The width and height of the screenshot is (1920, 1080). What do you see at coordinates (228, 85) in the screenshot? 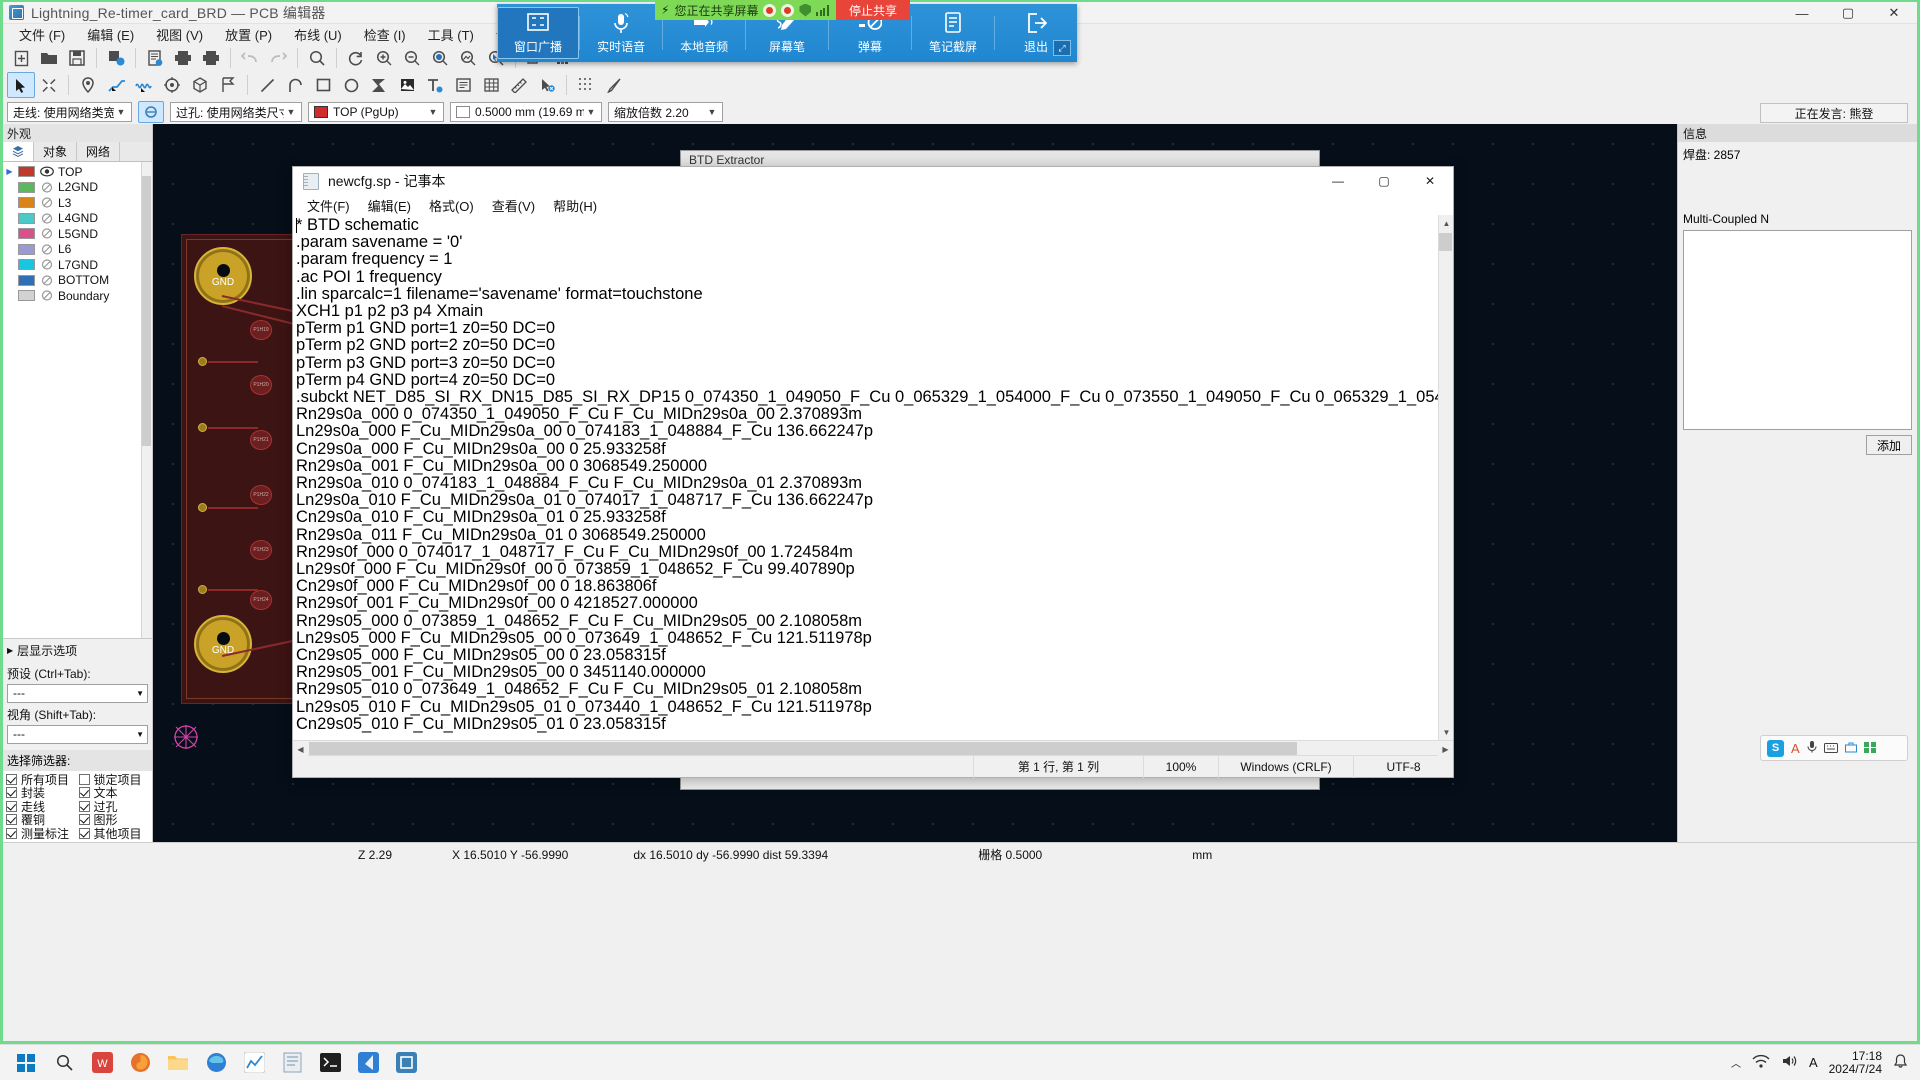
I see `place-rule-area-icon` at bounding box center [228, 85].